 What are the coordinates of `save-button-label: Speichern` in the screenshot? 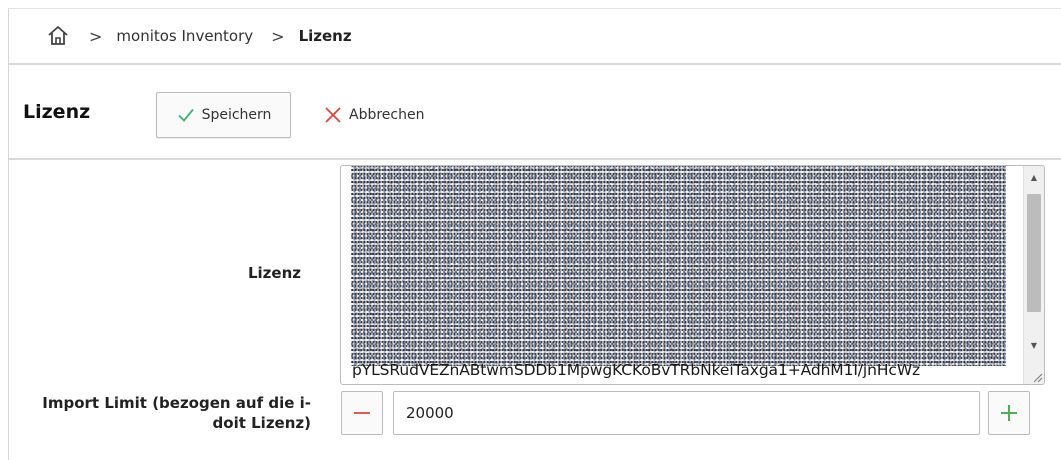 It's located at (236, 115).